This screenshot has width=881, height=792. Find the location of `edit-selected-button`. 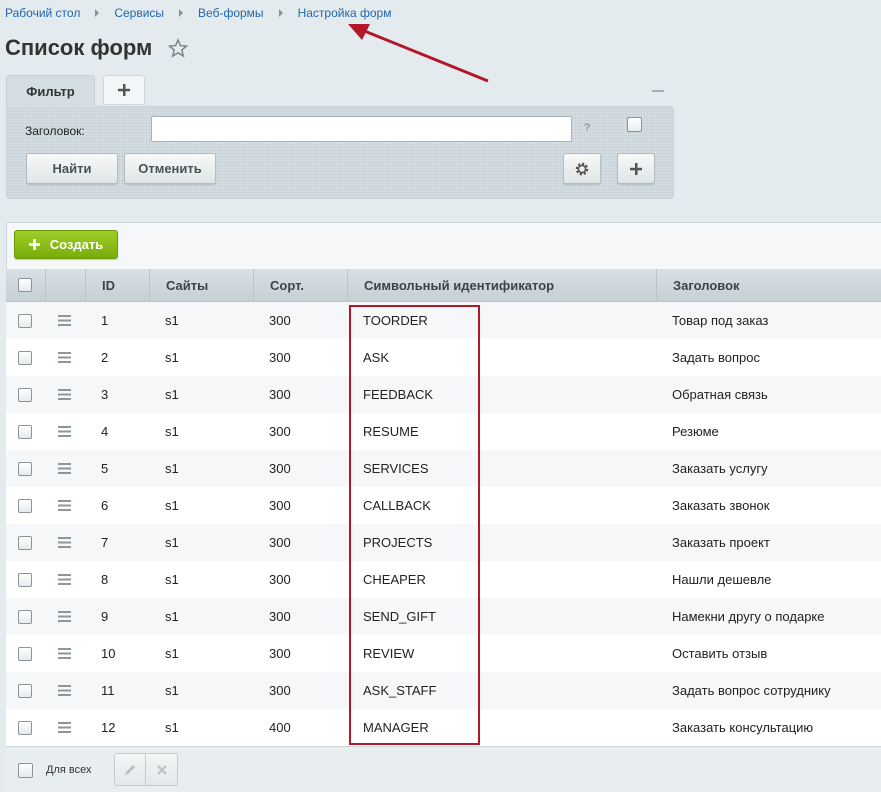

edit-selected-button is located at coordinates (131, 769).